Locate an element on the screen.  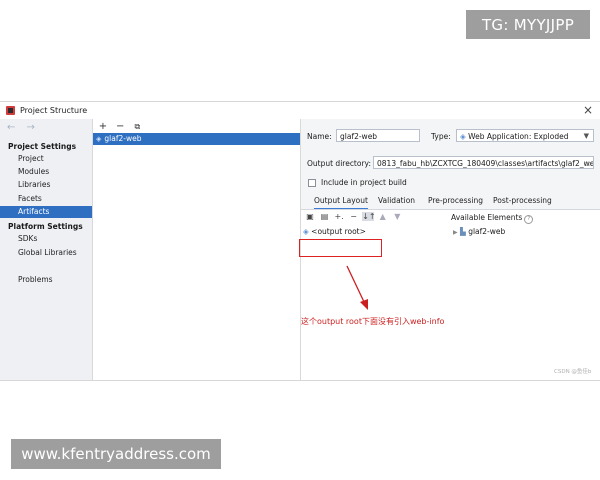
annotation-arrow is located at coordinates (357, 287).